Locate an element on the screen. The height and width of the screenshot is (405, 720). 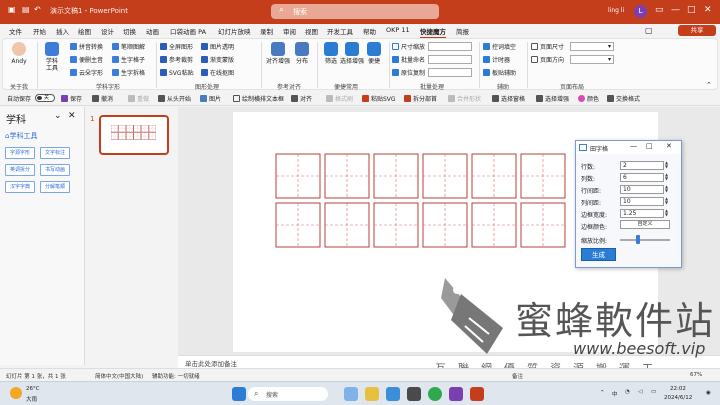
powerpoint-icon is located at coordinates (477, 394).